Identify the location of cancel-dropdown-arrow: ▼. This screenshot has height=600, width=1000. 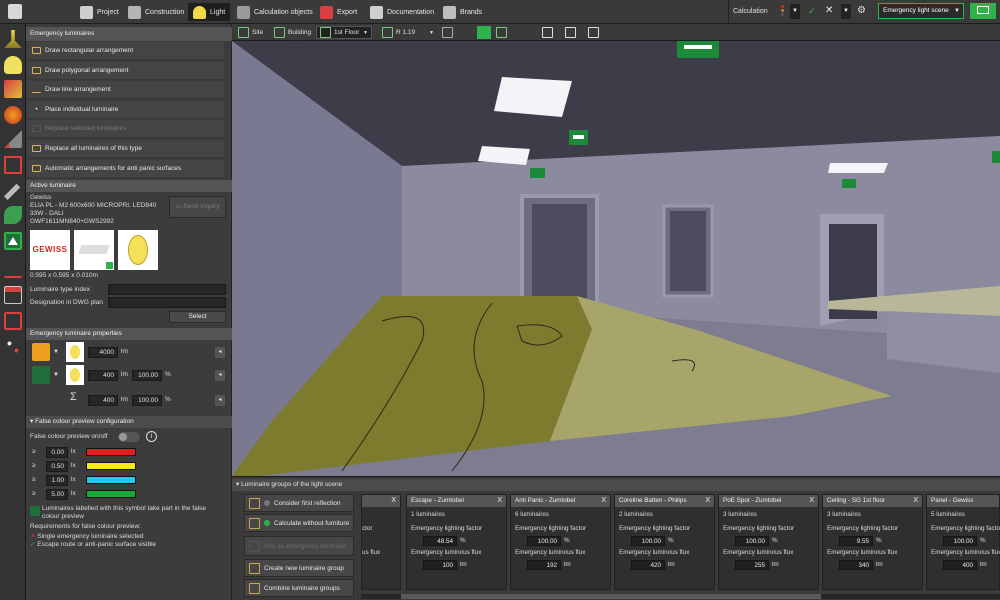
(846, 11).